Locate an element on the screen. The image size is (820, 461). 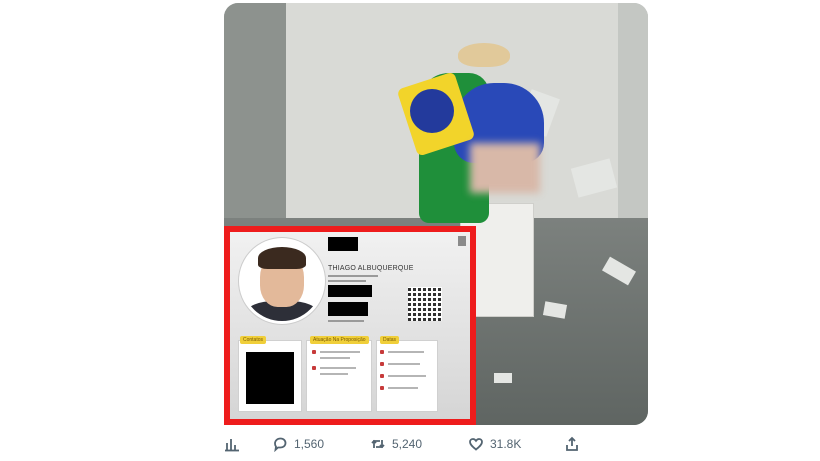
straw-hat is located at coordinates (484, 55).